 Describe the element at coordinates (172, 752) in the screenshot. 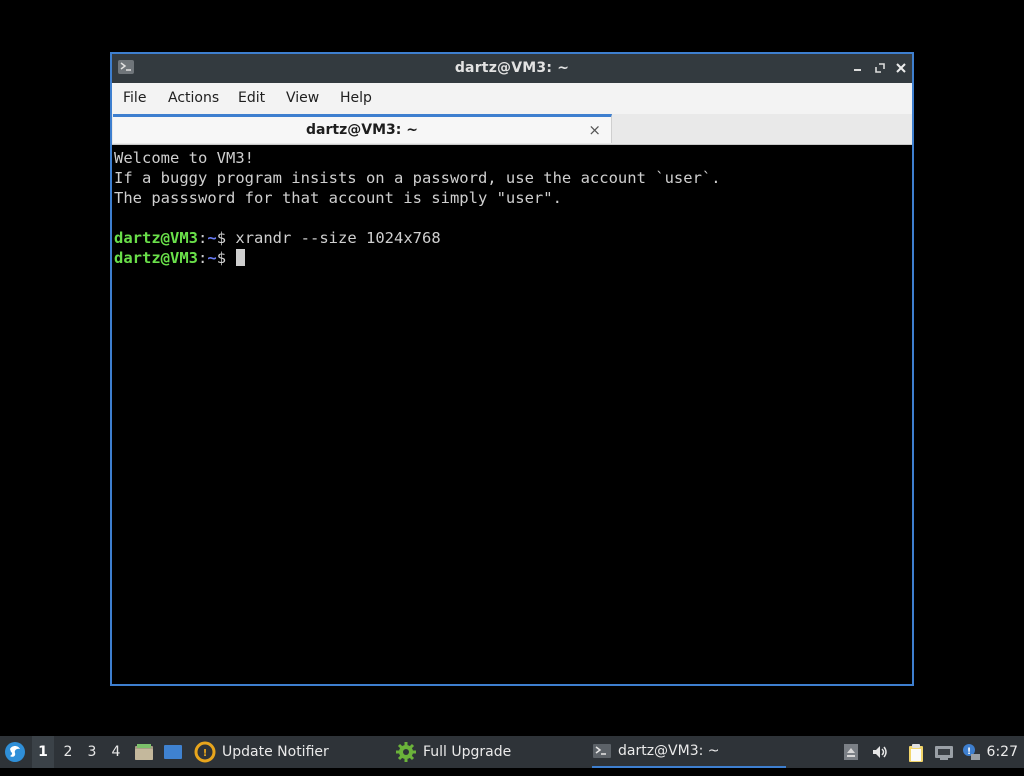

I see `show-desktop-icon` at that location.